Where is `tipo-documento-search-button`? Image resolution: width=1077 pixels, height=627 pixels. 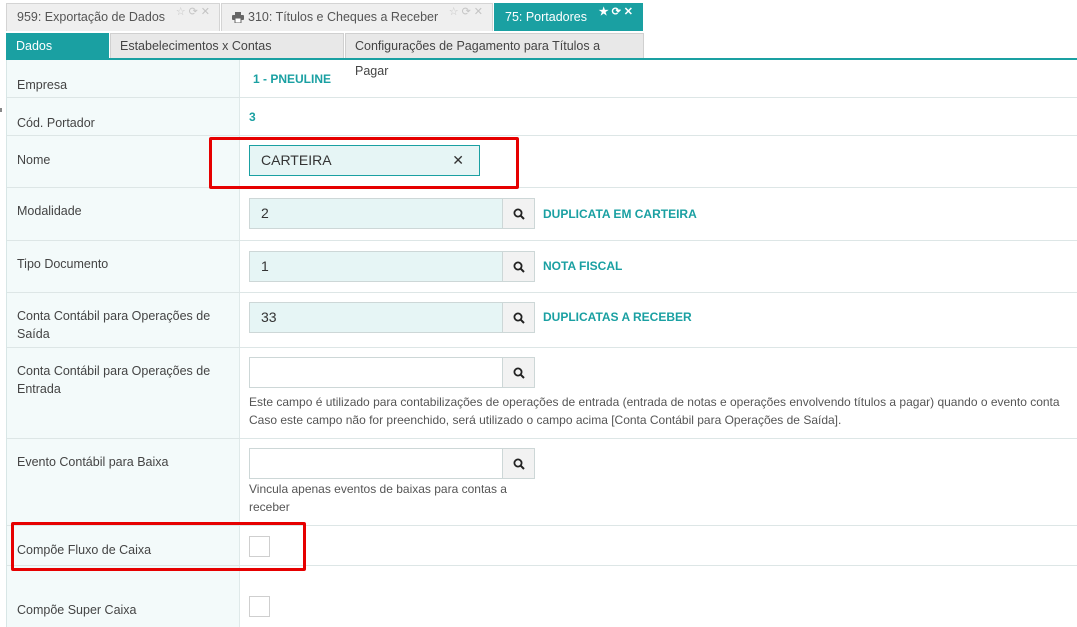 tipo-documento-search-button is located at coordinates (518, 266).